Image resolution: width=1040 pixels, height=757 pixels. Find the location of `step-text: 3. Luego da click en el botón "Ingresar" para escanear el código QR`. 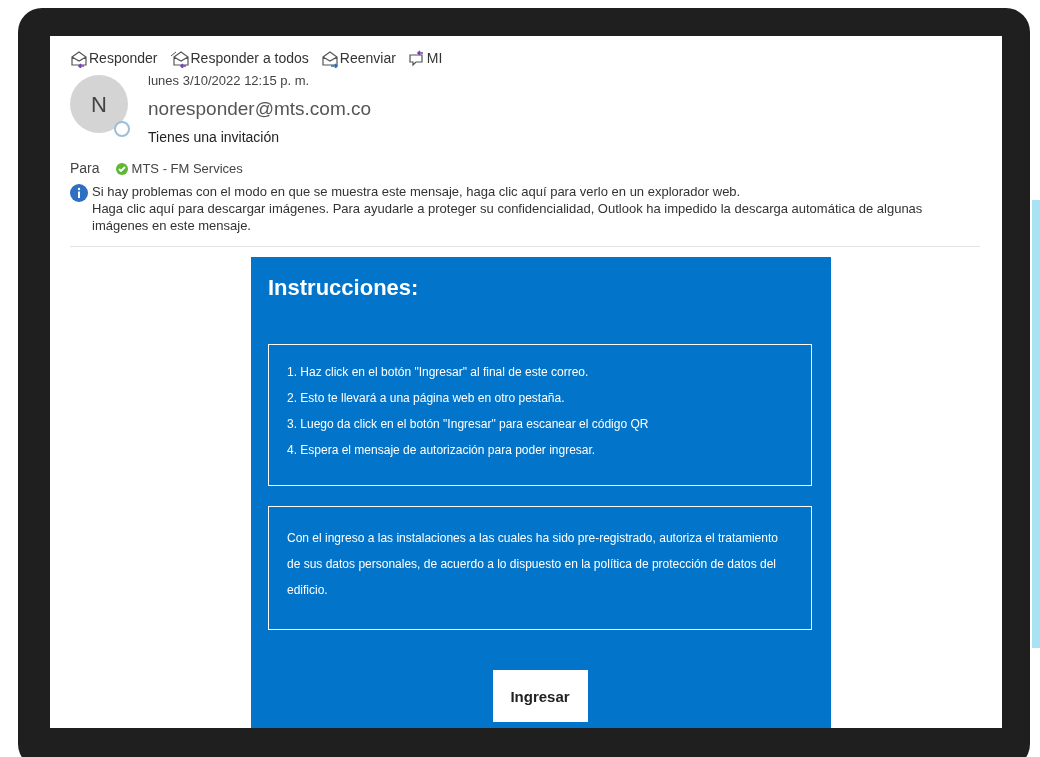

step-text: 3. Luego da click en el botón "Ingresar" para escanear el código QR is located at coordinates (468, 424).